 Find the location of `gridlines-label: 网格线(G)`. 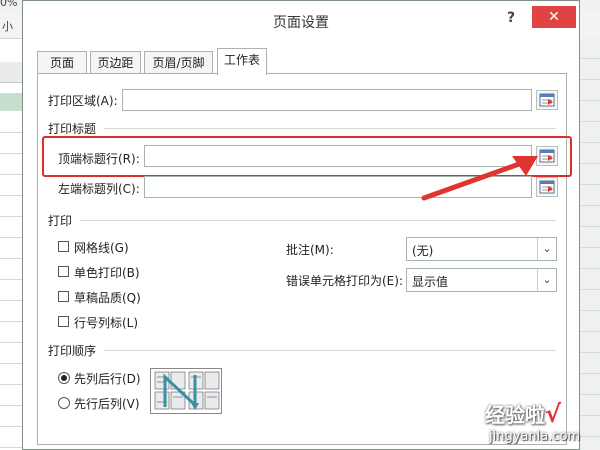

gridlines-label: 网格线(G) is located at coordinates (101, 248).